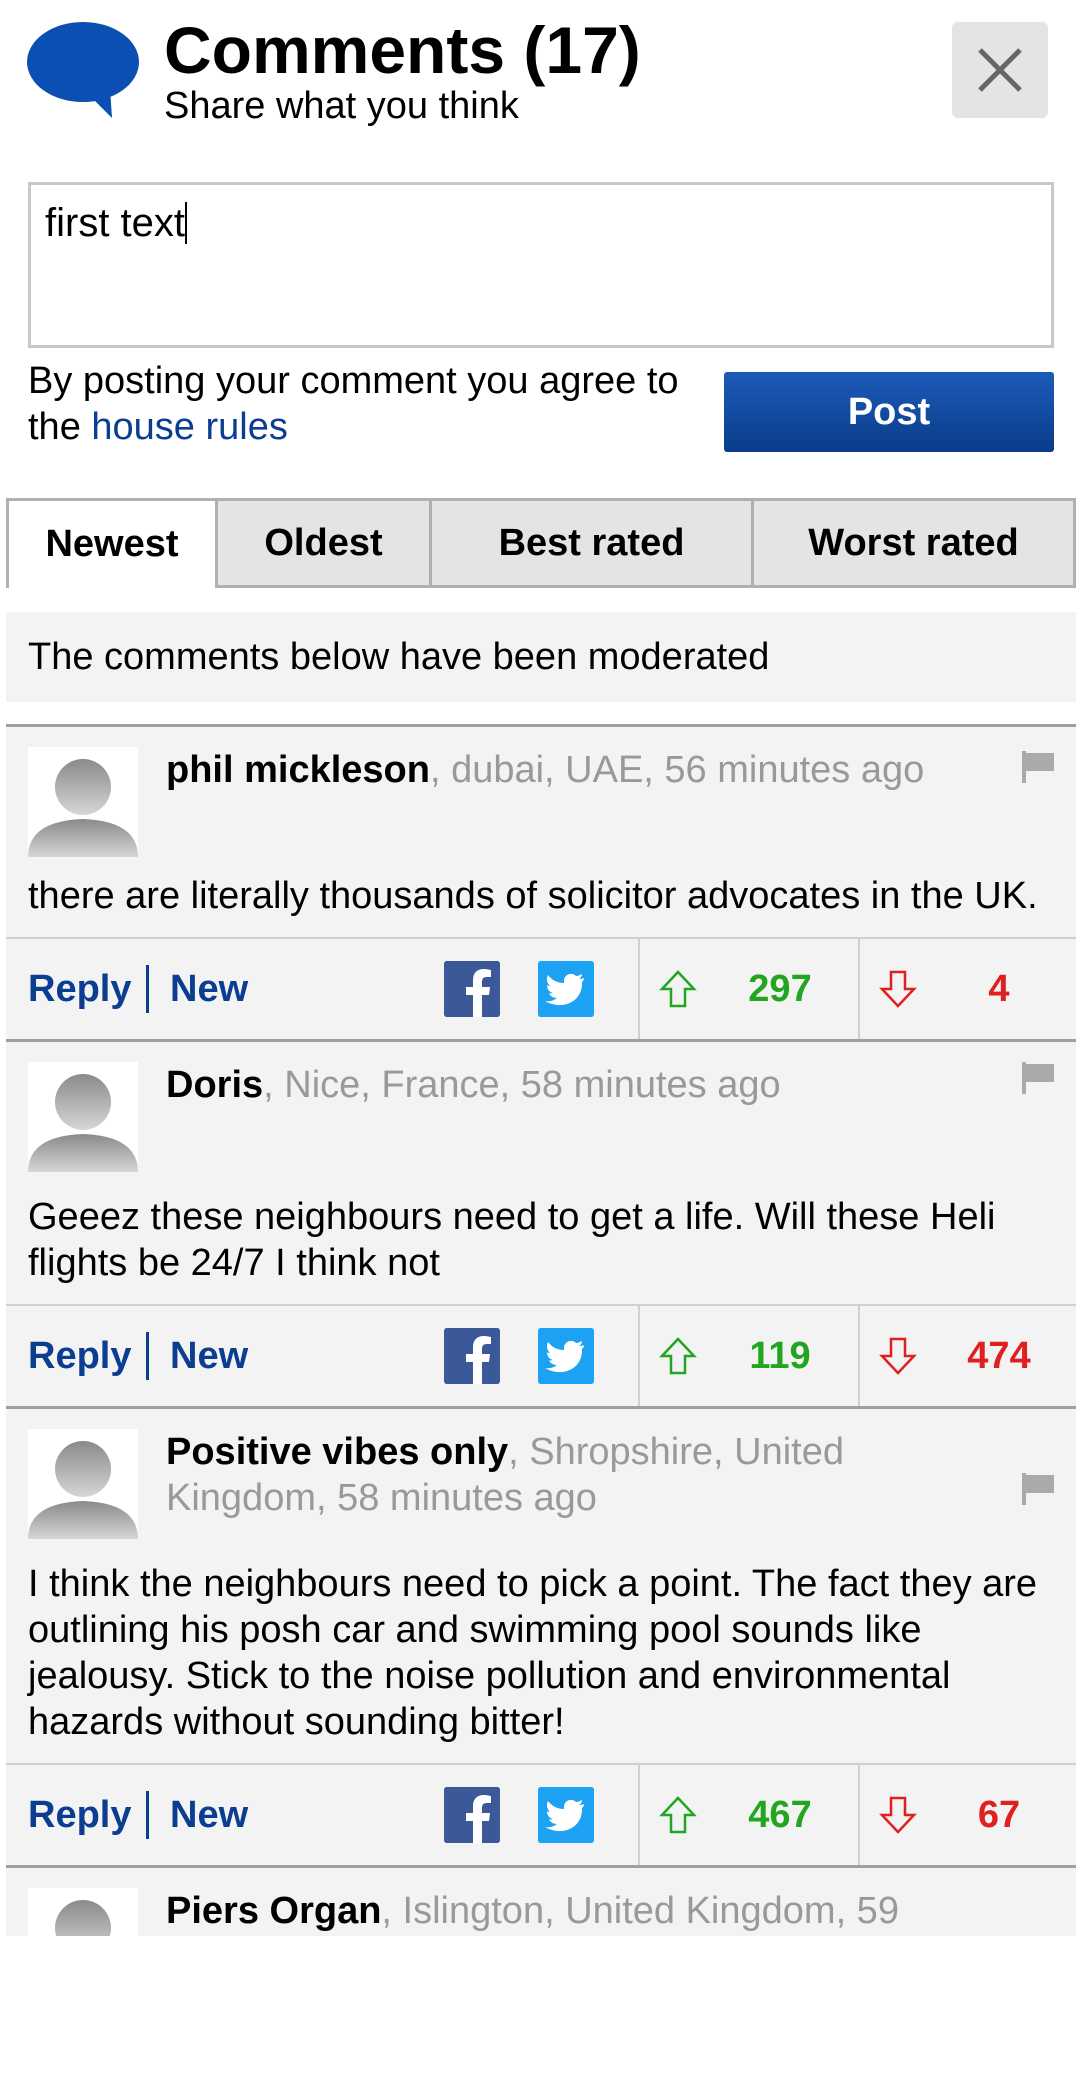 This screenshot has width=1080, height=2082. I want to click on speech-bubble-icon, so click(83, 70).